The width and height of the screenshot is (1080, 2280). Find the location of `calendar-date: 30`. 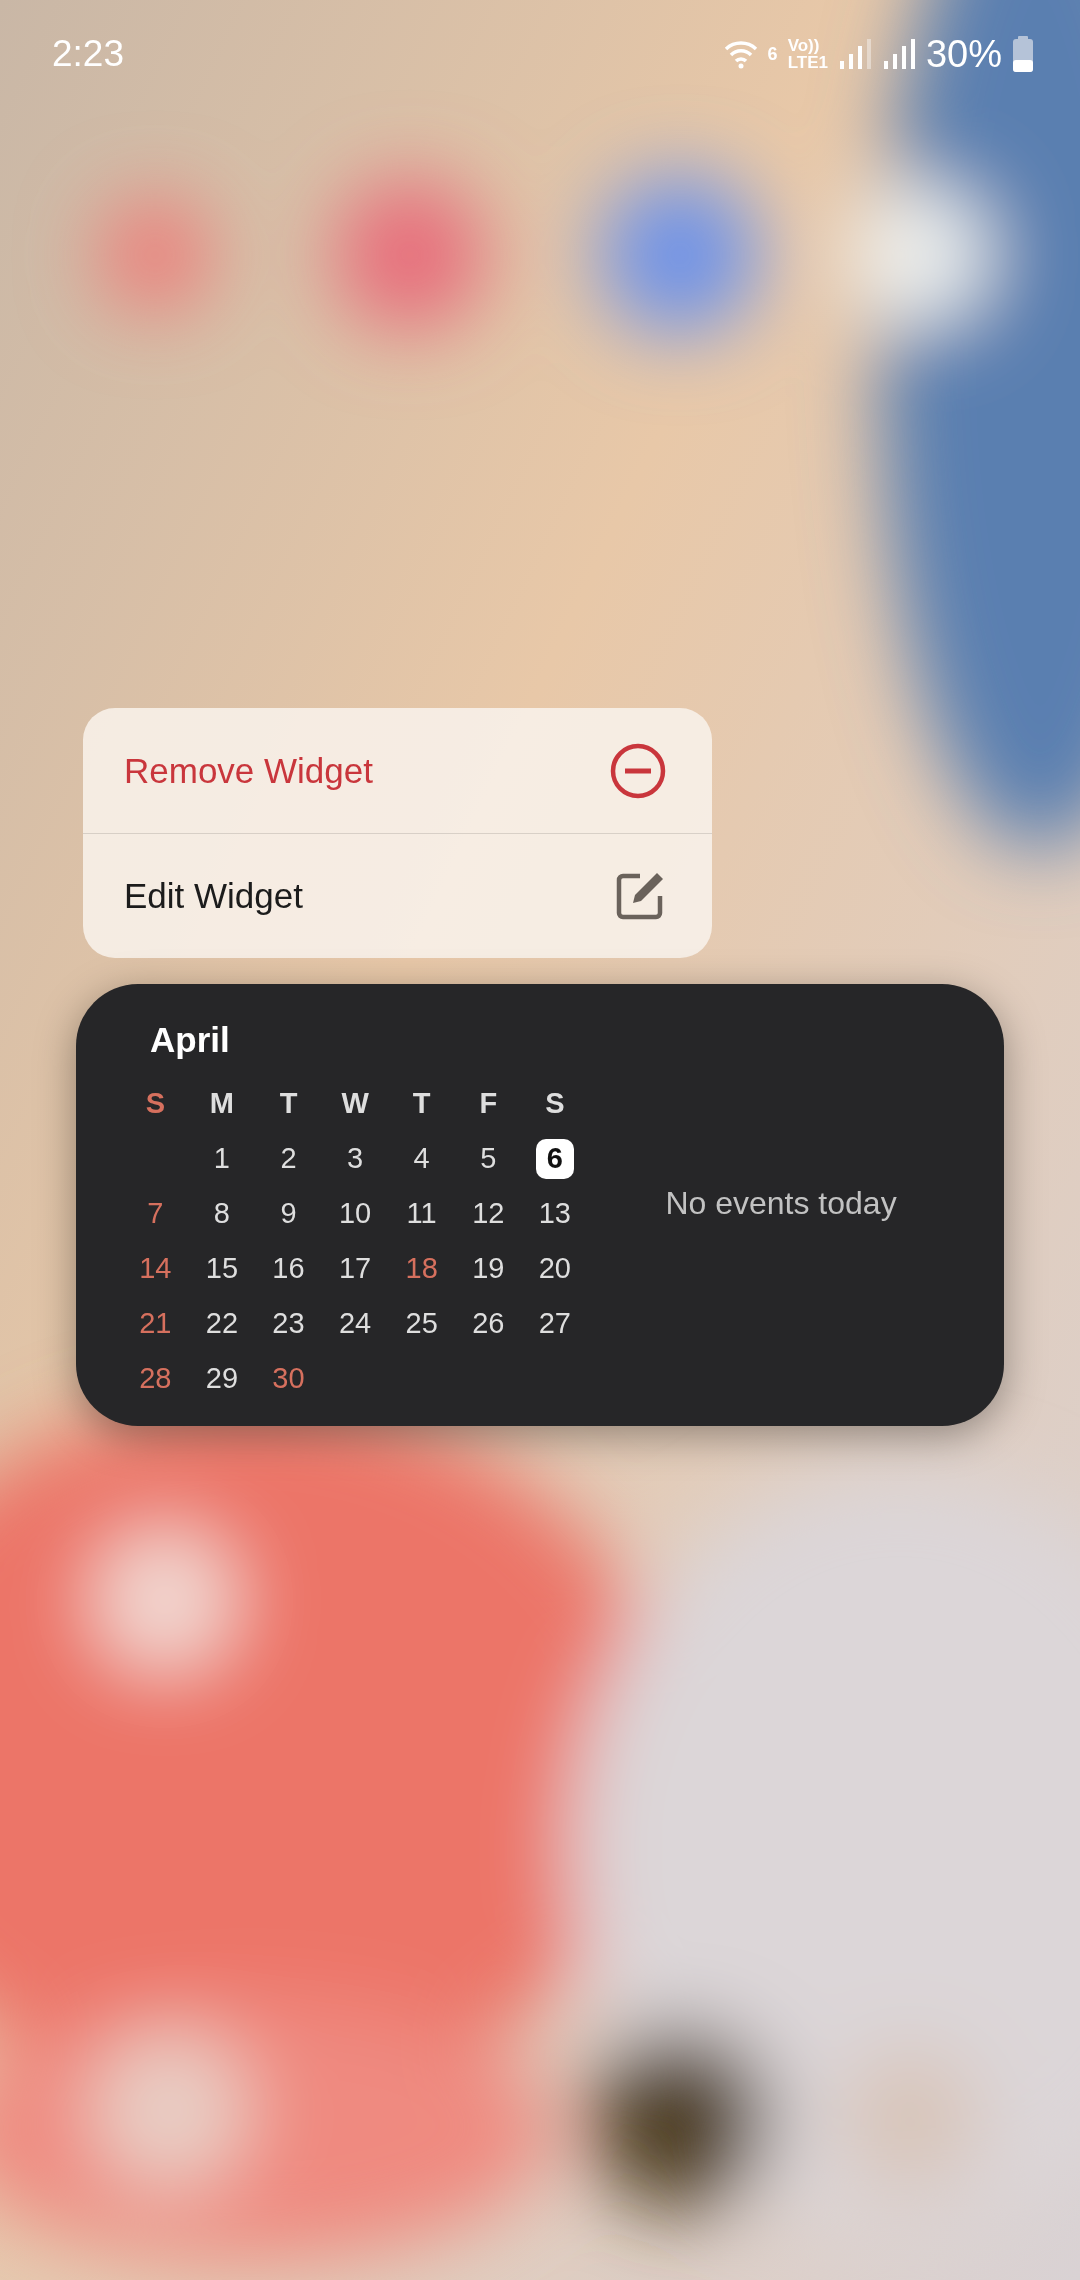

calendar-date: 30 is located at coordinates (288, 1378).